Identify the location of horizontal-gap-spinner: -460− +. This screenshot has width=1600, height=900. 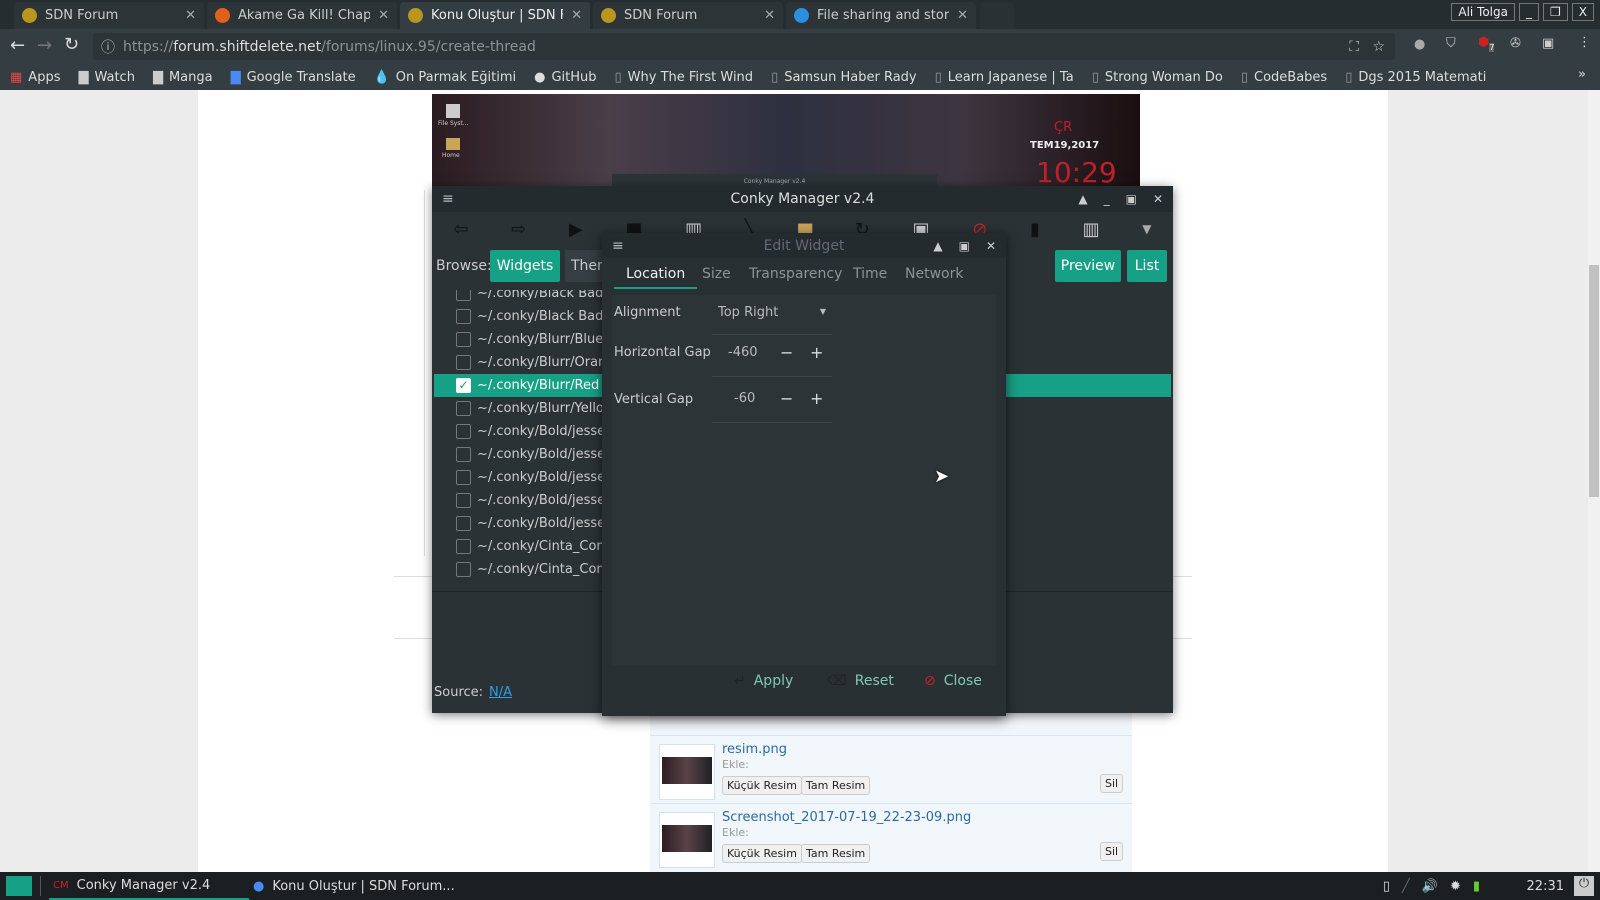
(772, 356).